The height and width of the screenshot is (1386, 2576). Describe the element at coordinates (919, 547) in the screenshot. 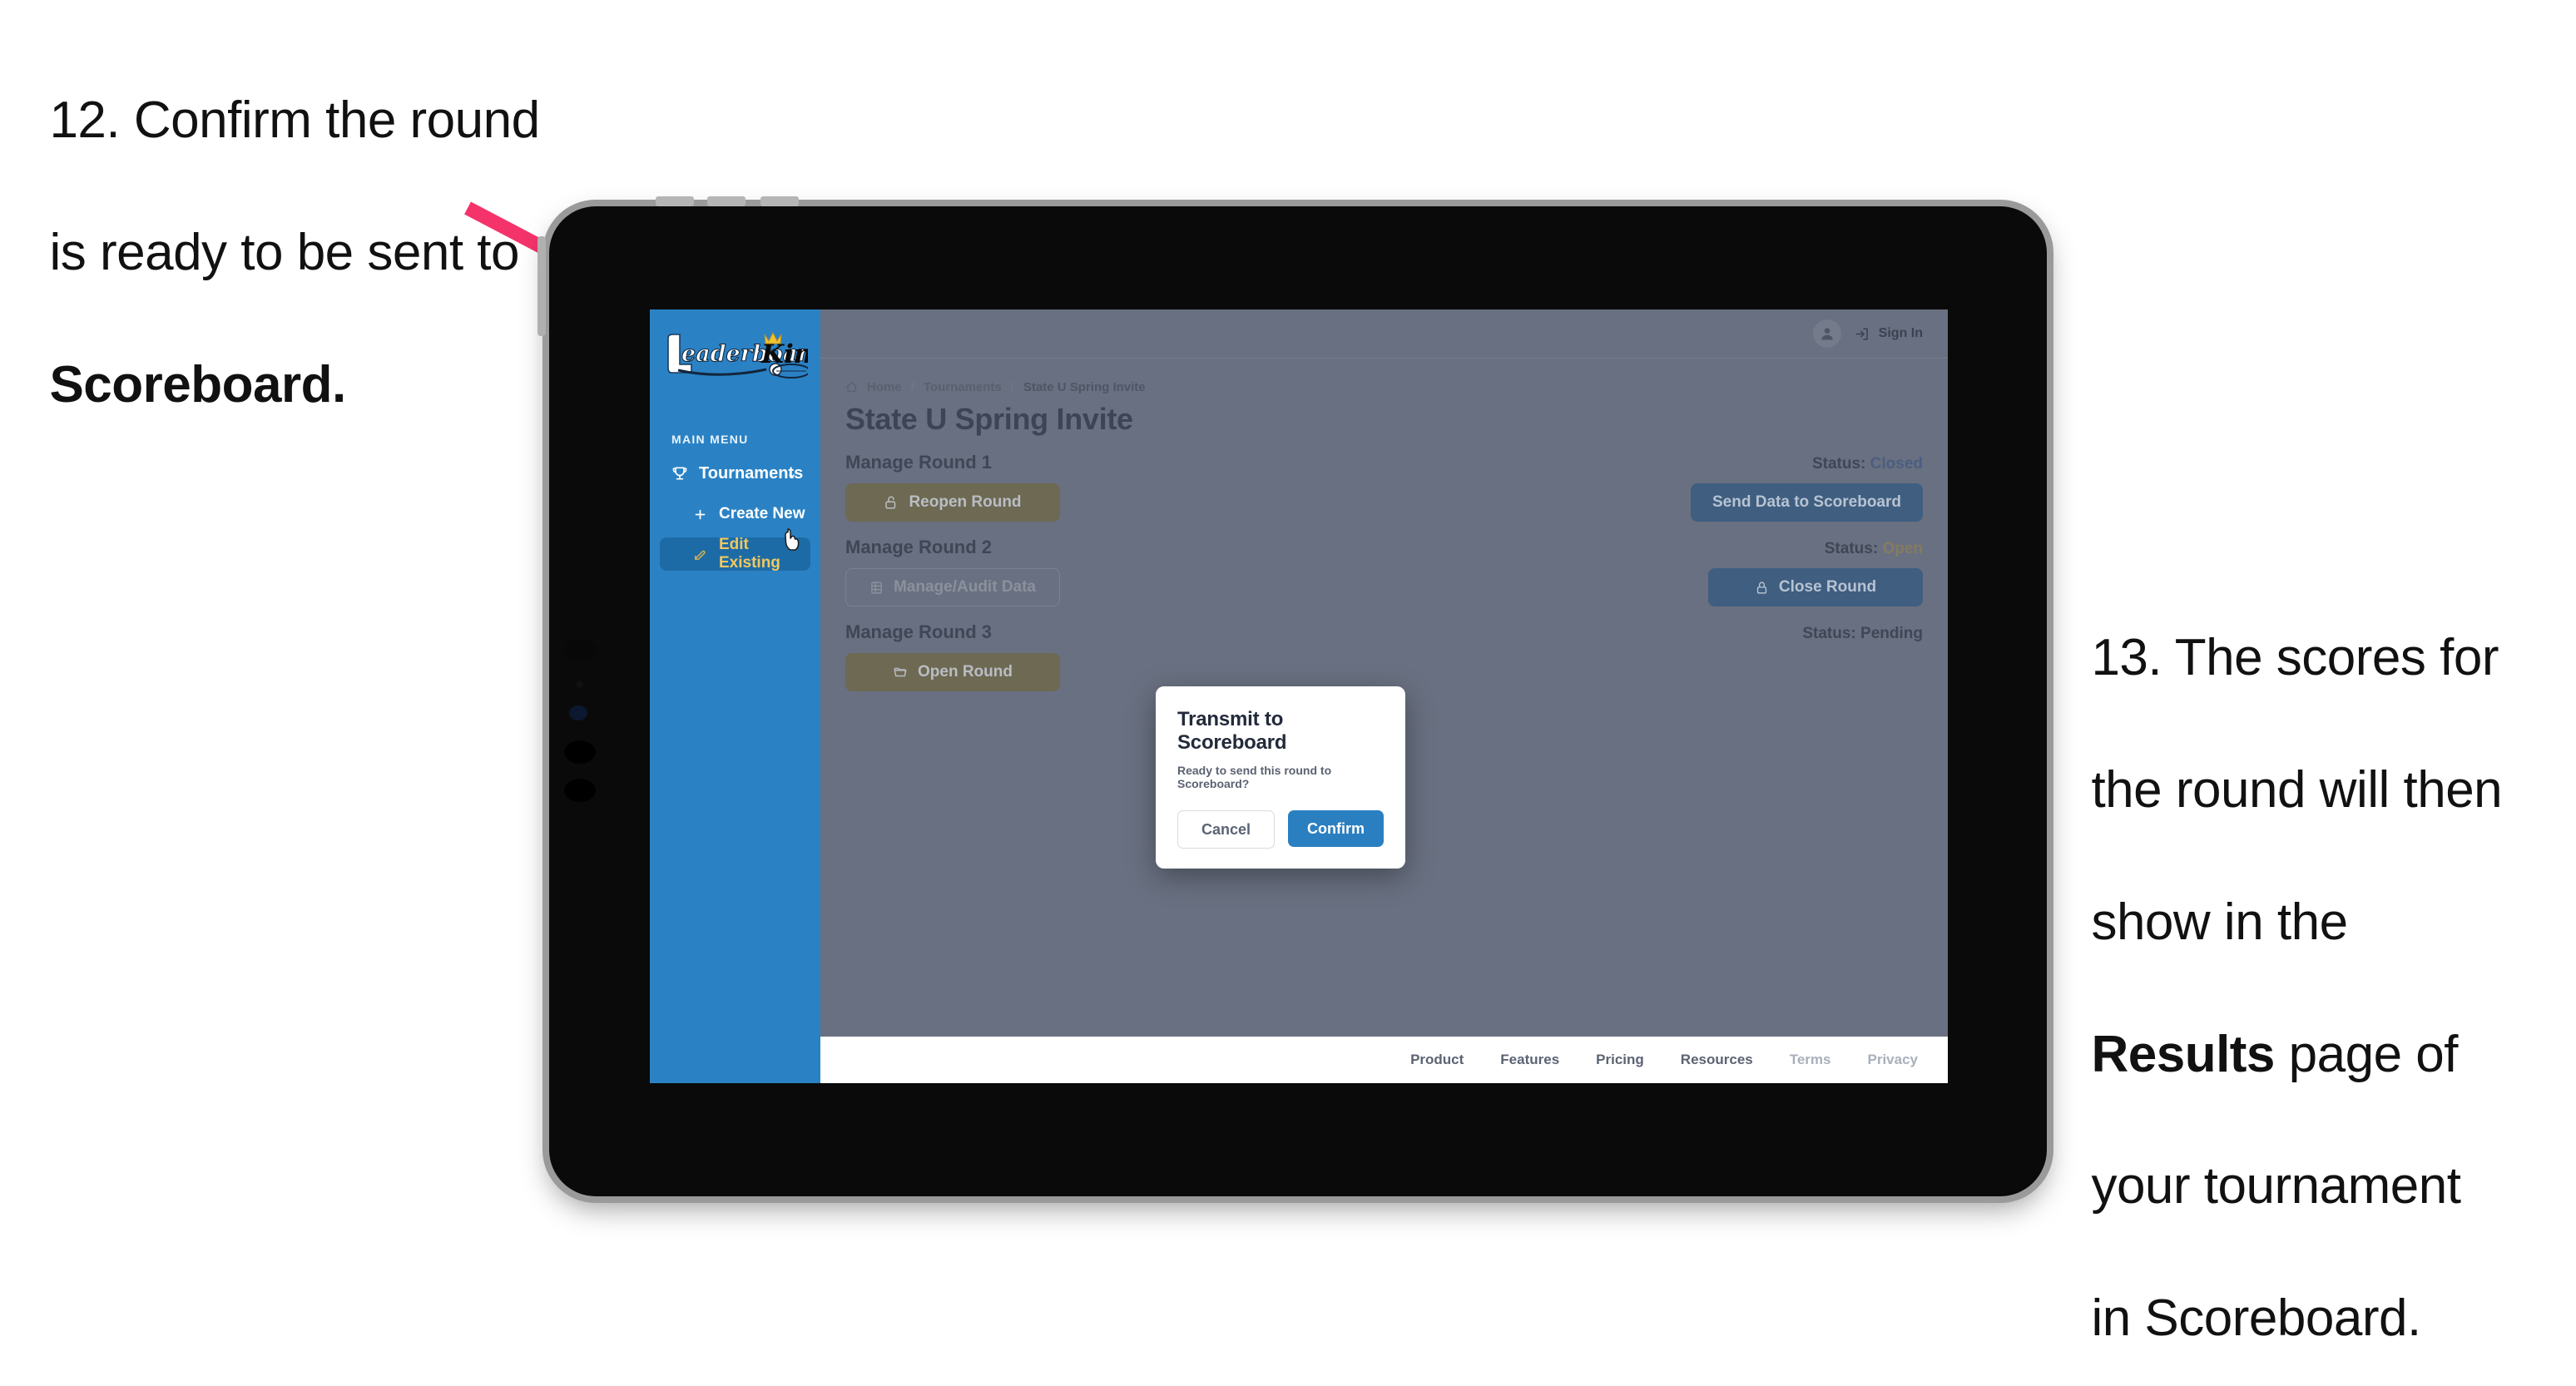

I see `round-name: Manage Round 2` at that location.